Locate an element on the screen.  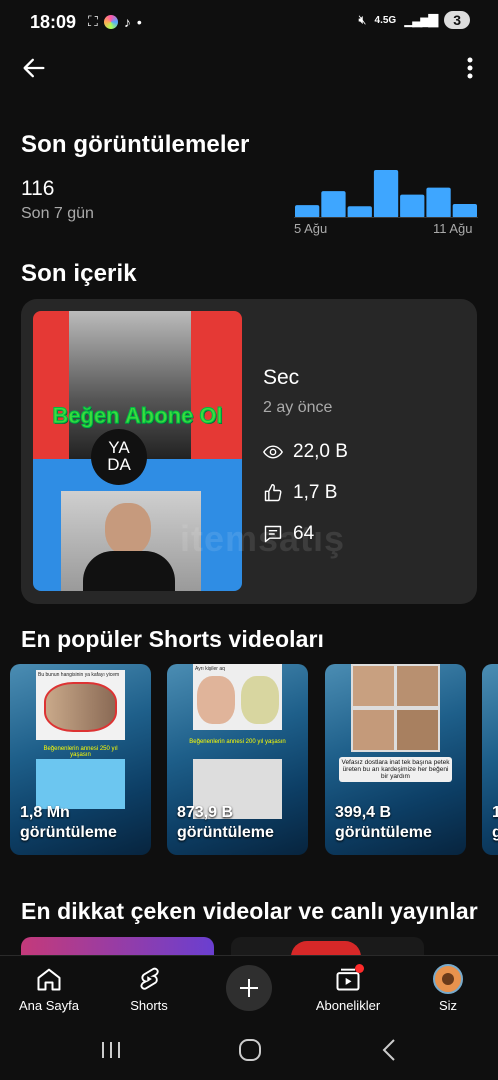
likes-stat: 1,7 B is located at coordinates (300, 493).